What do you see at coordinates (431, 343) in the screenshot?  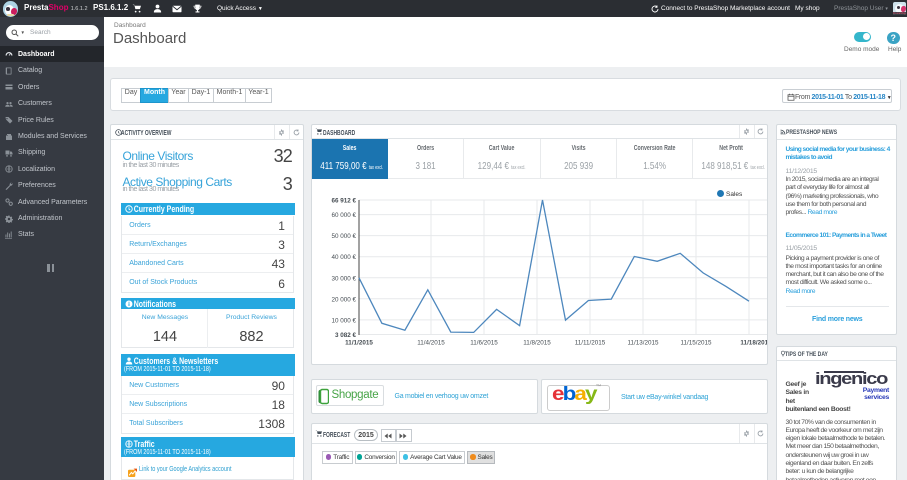 I see `svg-text: 11/4/2015` at bounding box center [431, 343].